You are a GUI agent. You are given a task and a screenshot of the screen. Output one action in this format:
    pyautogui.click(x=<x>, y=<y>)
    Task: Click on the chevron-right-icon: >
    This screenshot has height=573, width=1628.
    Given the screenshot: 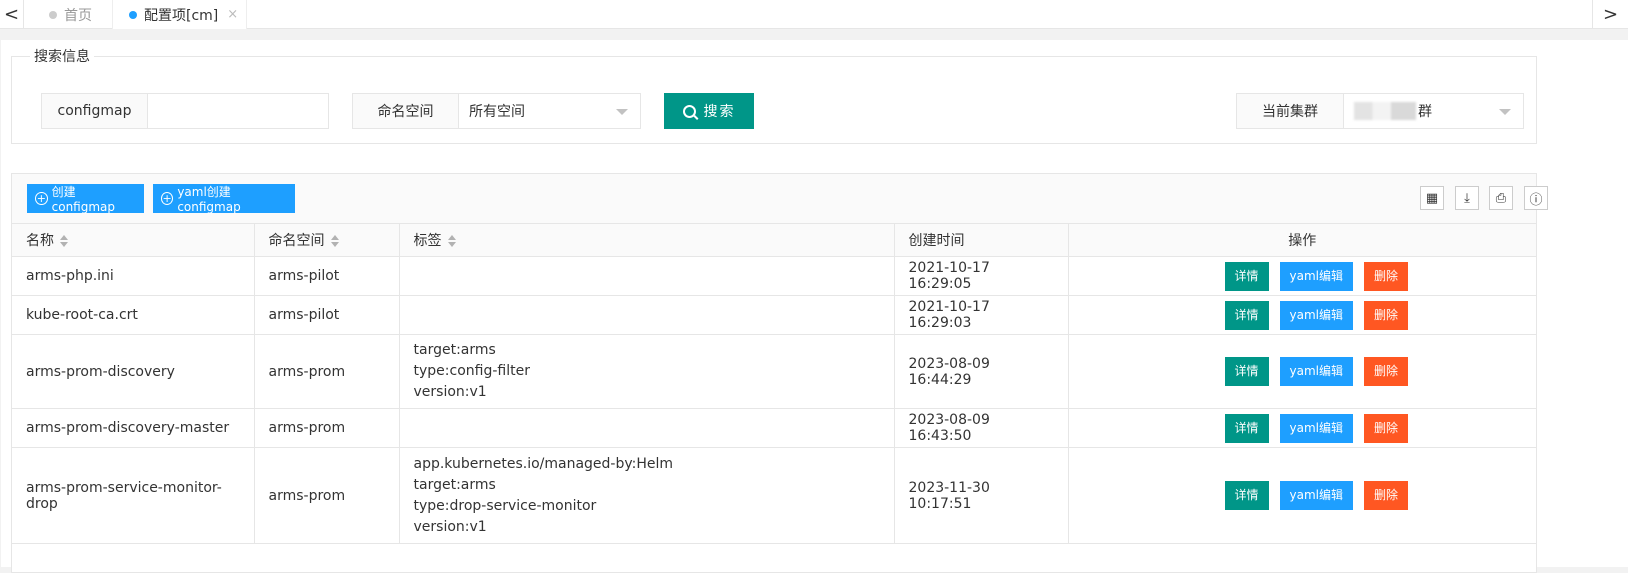 What is the action you would take?
    pyautogui.click(x=1610, y=14)
    